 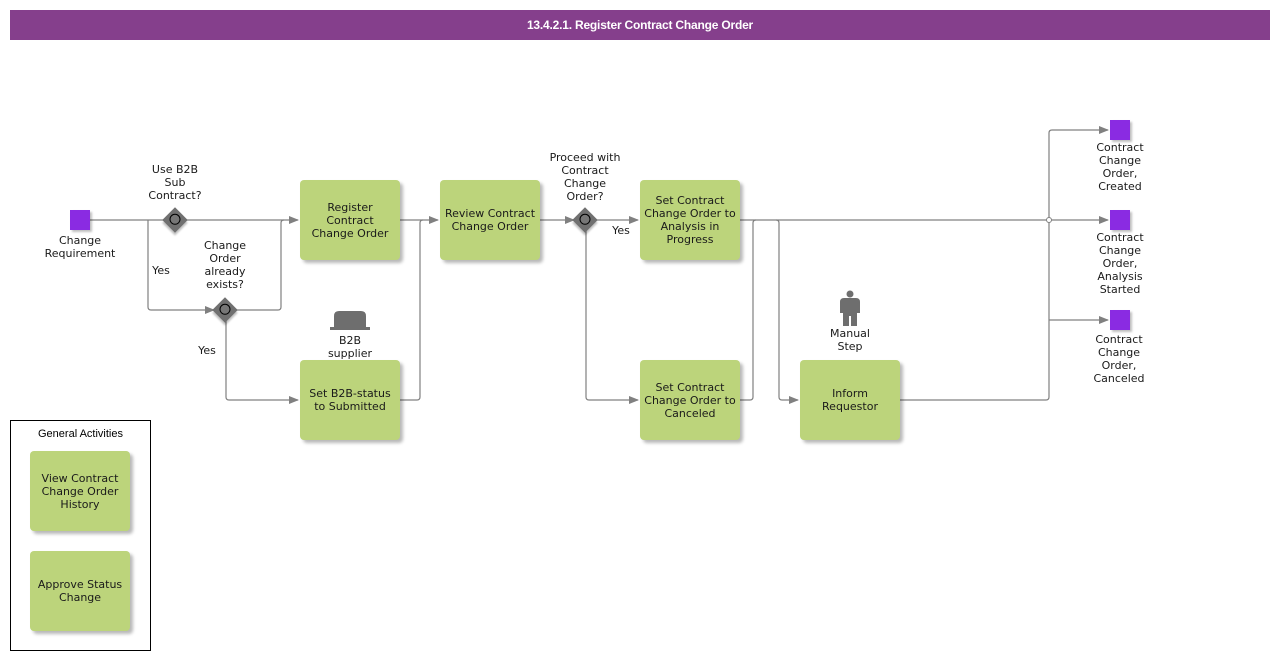 I want to click on task-set-canceled: Set Contract Change Order to Canceled, so click(x=690, y=400).